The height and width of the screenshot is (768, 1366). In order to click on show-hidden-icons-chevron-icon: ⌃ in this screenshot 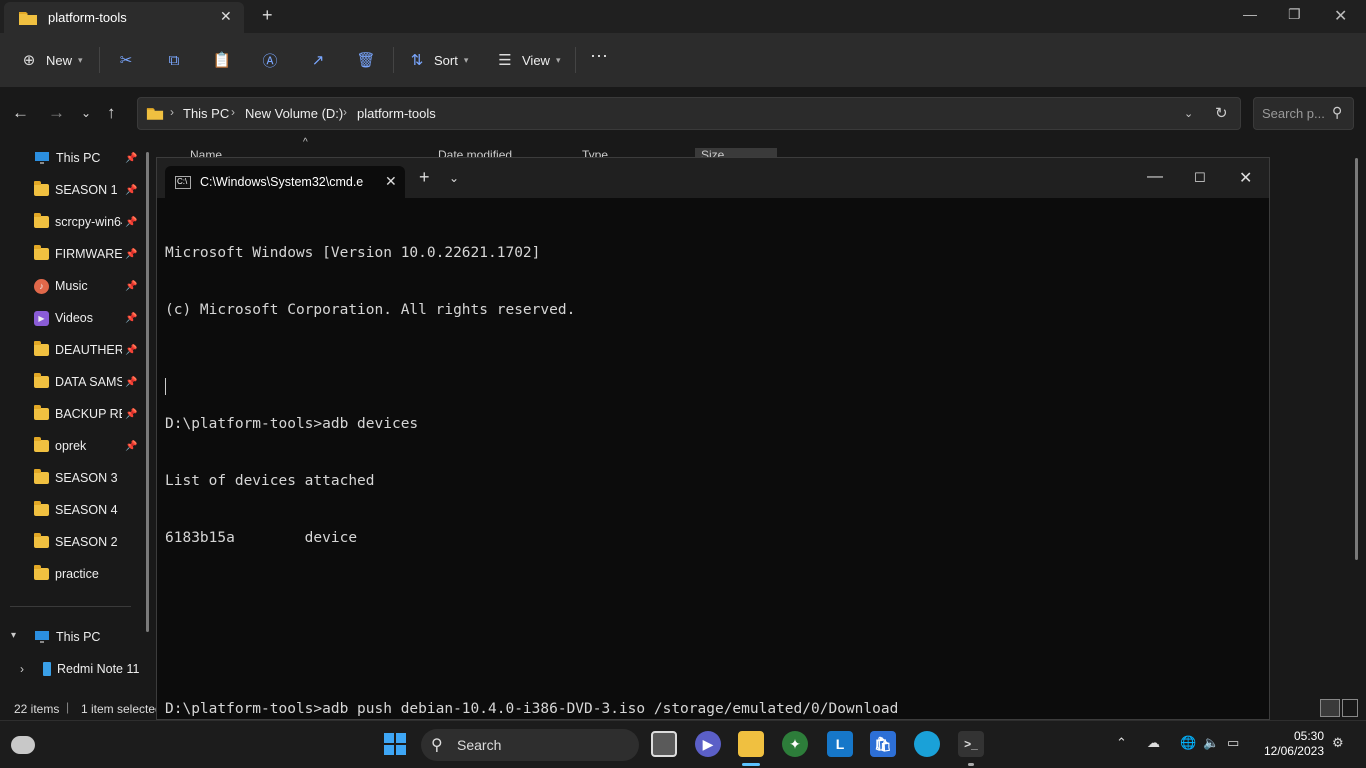, I will do `click(1121, 743)`.